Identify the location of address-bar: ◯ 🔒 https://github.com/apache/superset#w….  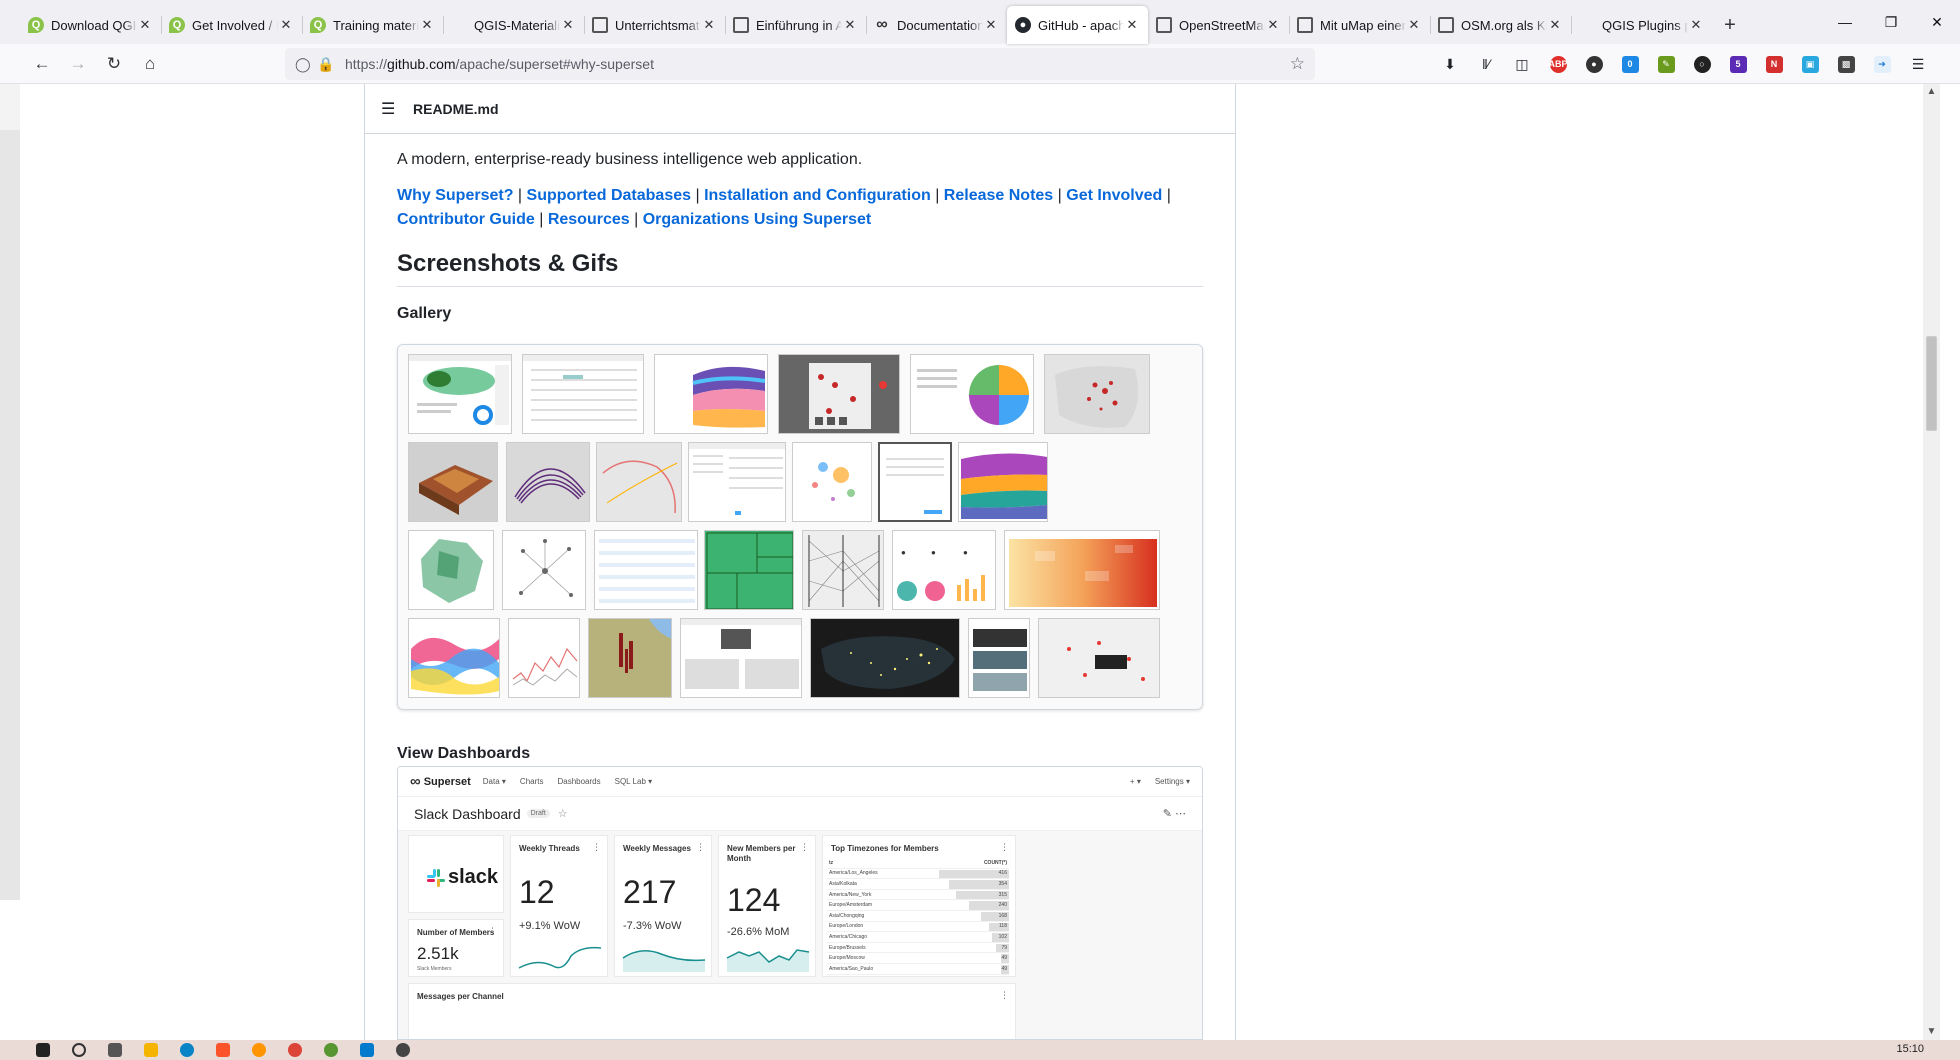
(800, 64).